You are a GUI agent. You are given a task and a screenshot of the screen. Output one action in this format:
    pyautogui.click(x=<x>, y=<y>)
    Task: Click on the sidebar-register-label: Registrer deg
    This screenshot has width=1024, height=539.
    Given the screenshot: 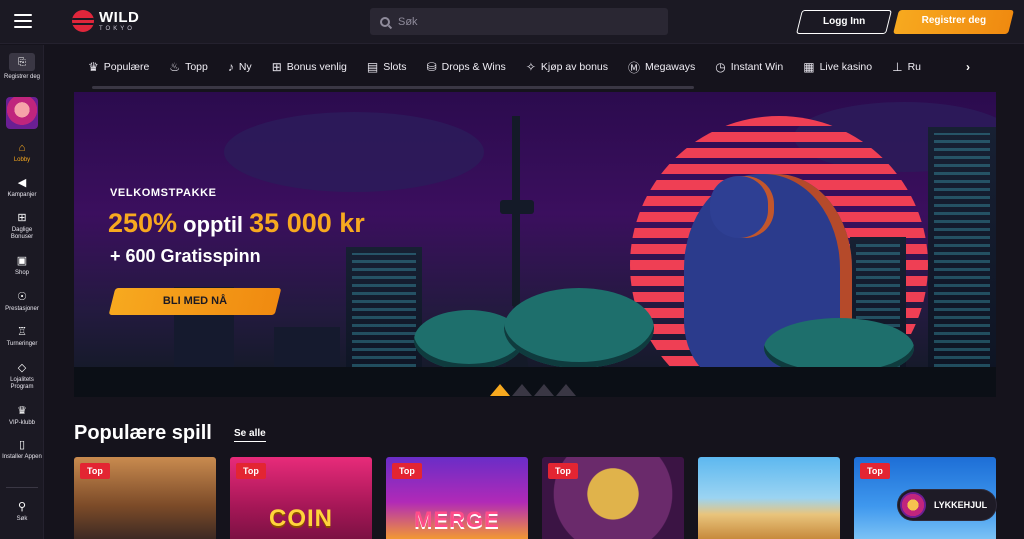 What is the action you would take?
    pyautogui.click(x=22, y=77)
    